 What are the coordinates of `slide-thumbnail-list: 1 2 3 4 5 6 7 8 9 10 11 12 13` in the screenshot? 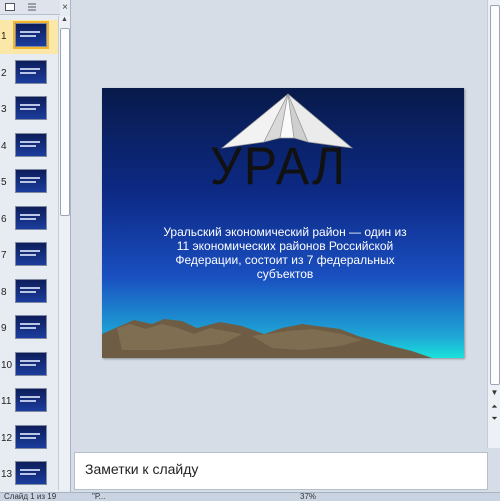 It's located at (29, 254).